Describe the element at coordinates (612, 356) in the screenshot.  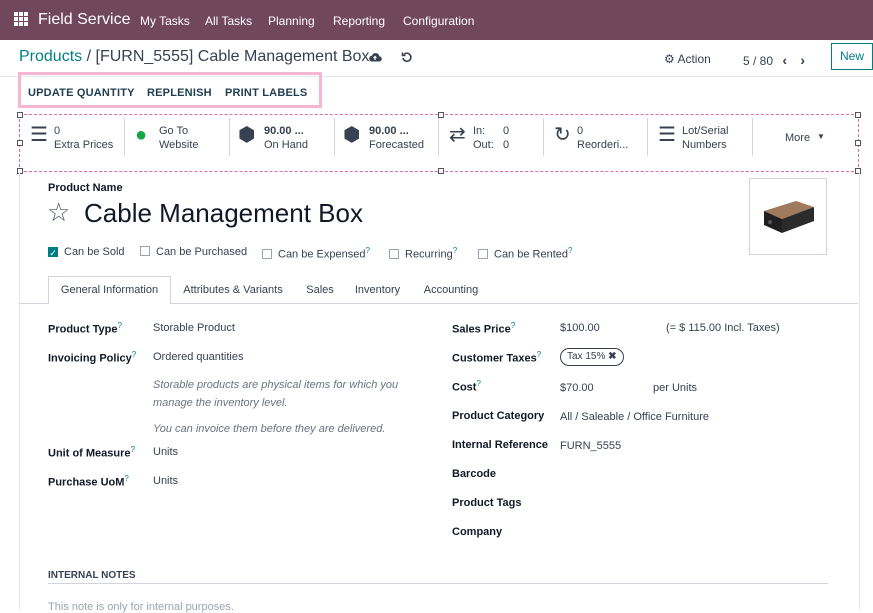
I see `close-icon: ✖` at that location.